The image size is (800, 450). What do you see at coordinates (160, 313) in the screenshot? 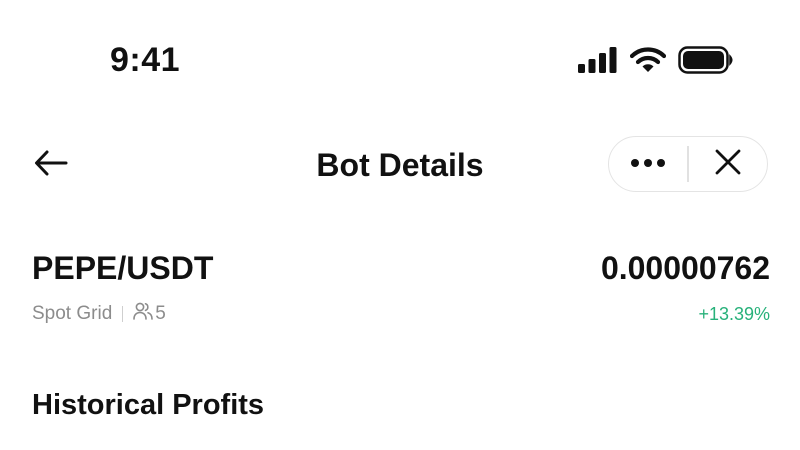
I see `user-count: 5` at bounding box center [160, 313].